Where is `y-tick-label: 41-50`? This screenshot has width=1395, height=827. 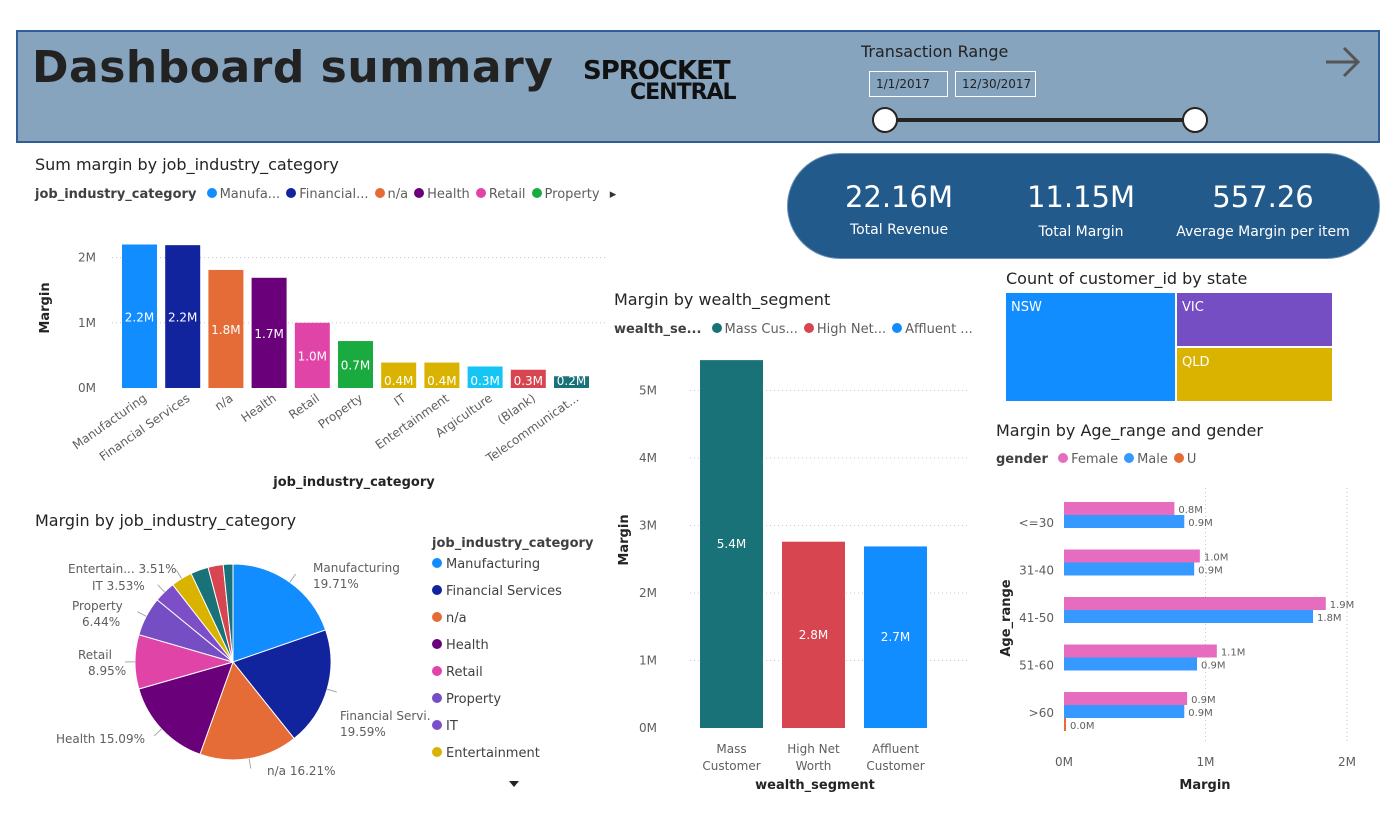 y-tick-label: 41-50 is located at coordinates (1036, 618).